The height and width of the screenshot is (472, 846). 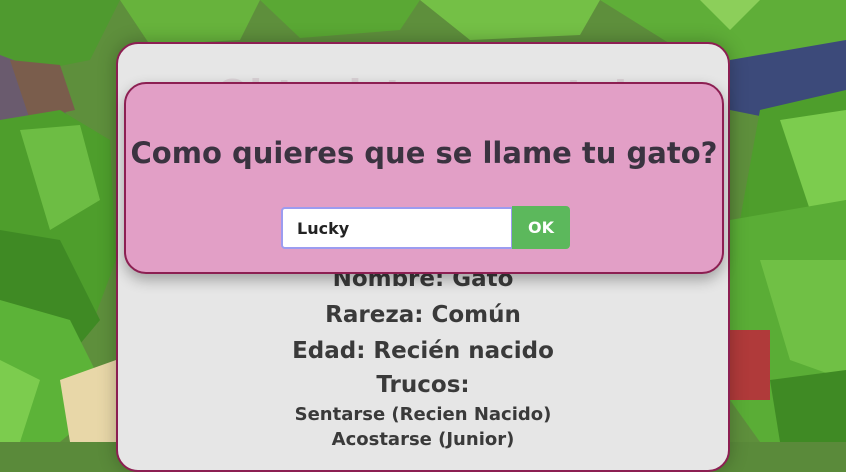 What do you see at coordinates (541, 227) in the screenshot?
I see `ok-button: OK` at bounding box center [541, 227].